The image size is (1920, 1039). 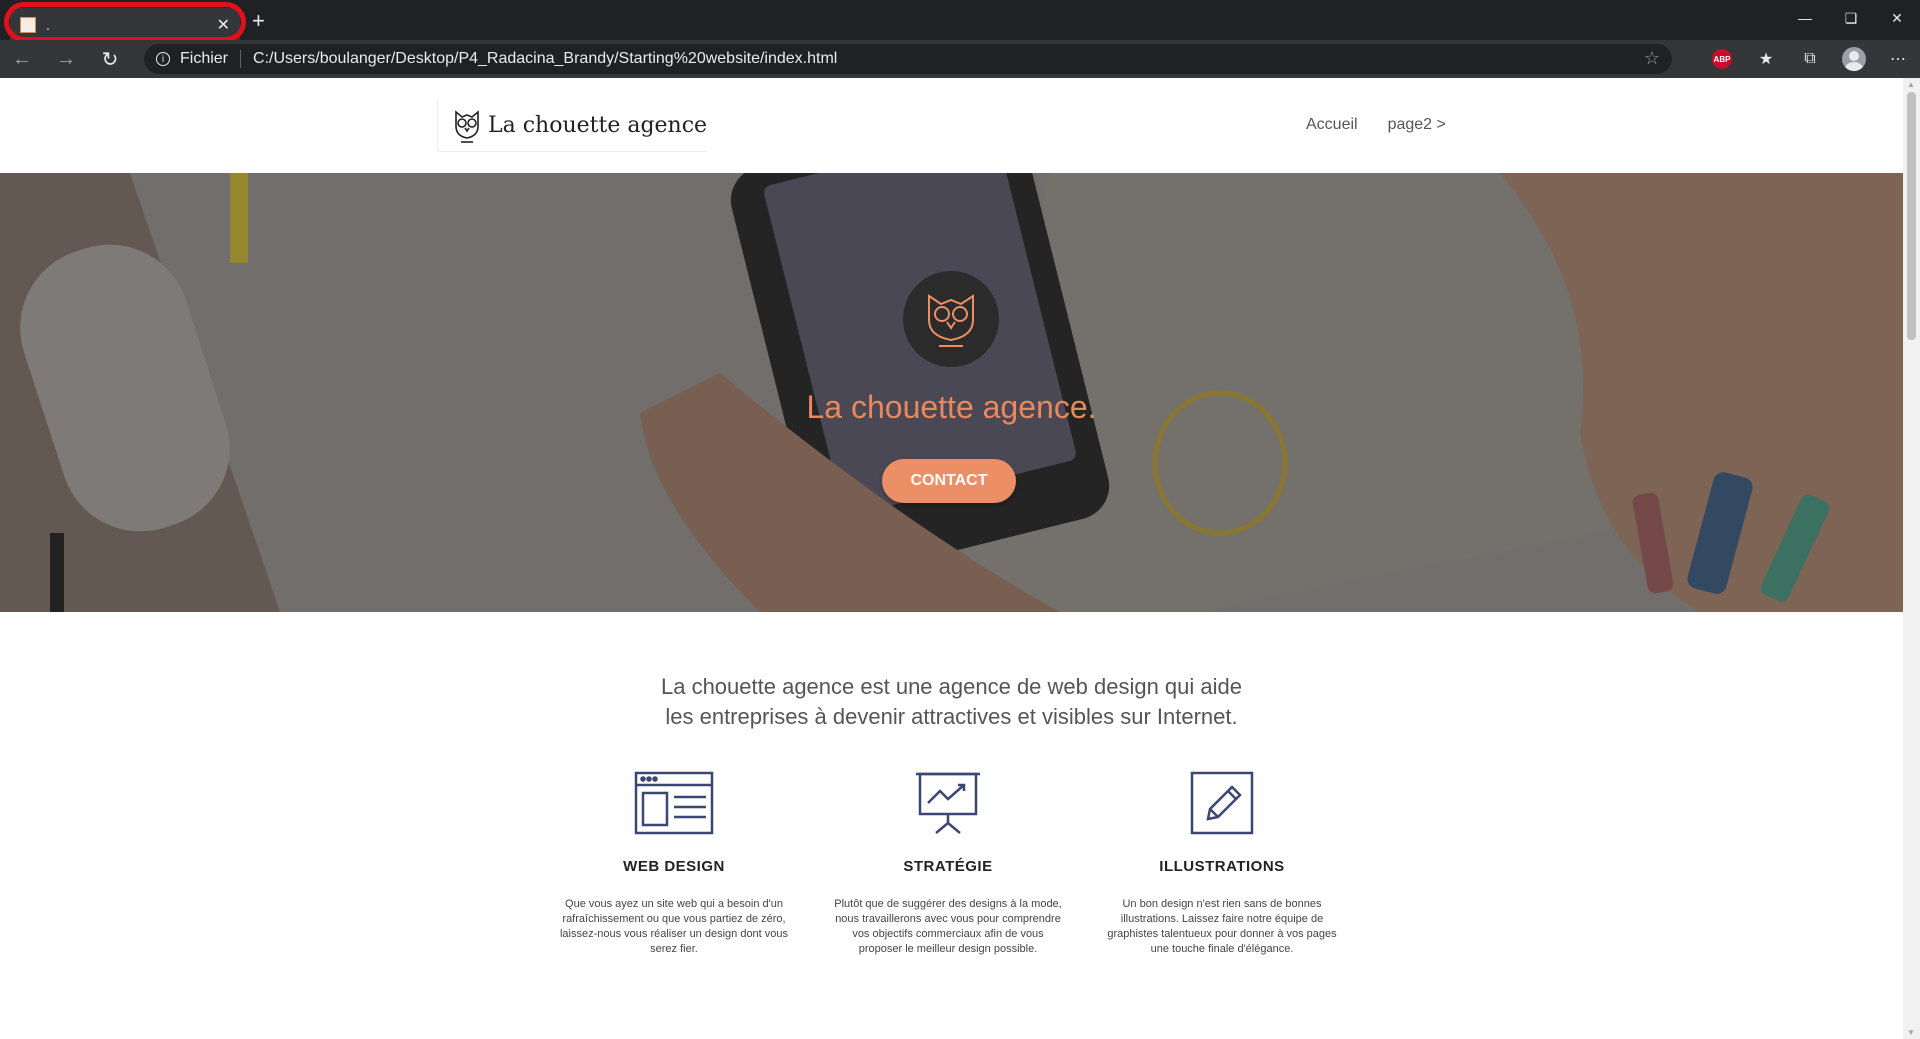 I want to click on vertical-scrollbar: ▲ ▼, so click(x=1911, y=558).